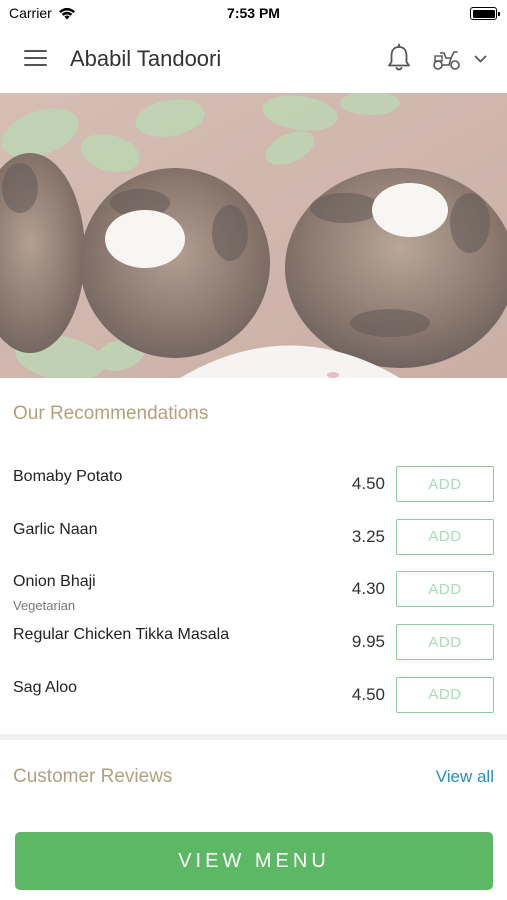  I want to click on status-bar: Carrier 7:53 PM, so click(253, 13).